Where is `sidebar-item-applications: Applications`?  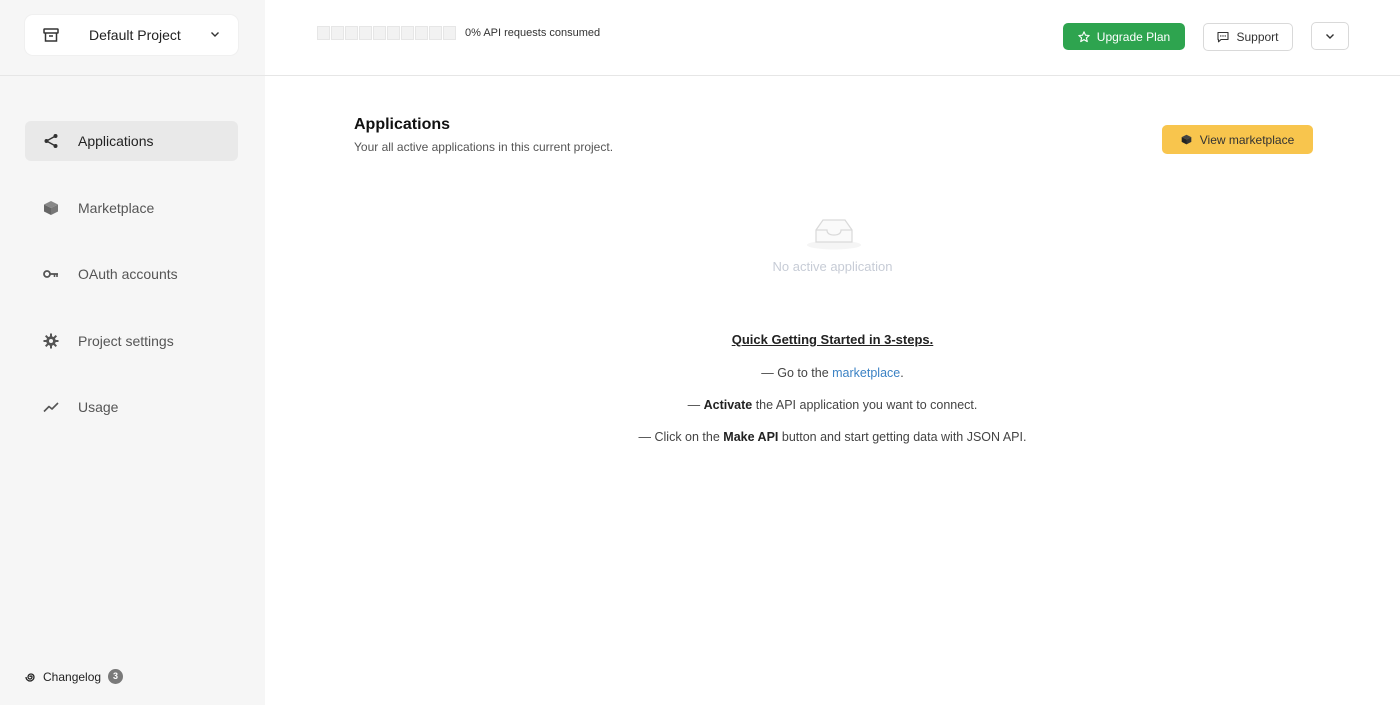
sidebar-item-applications: Applications is located at coordinates (131, 141).